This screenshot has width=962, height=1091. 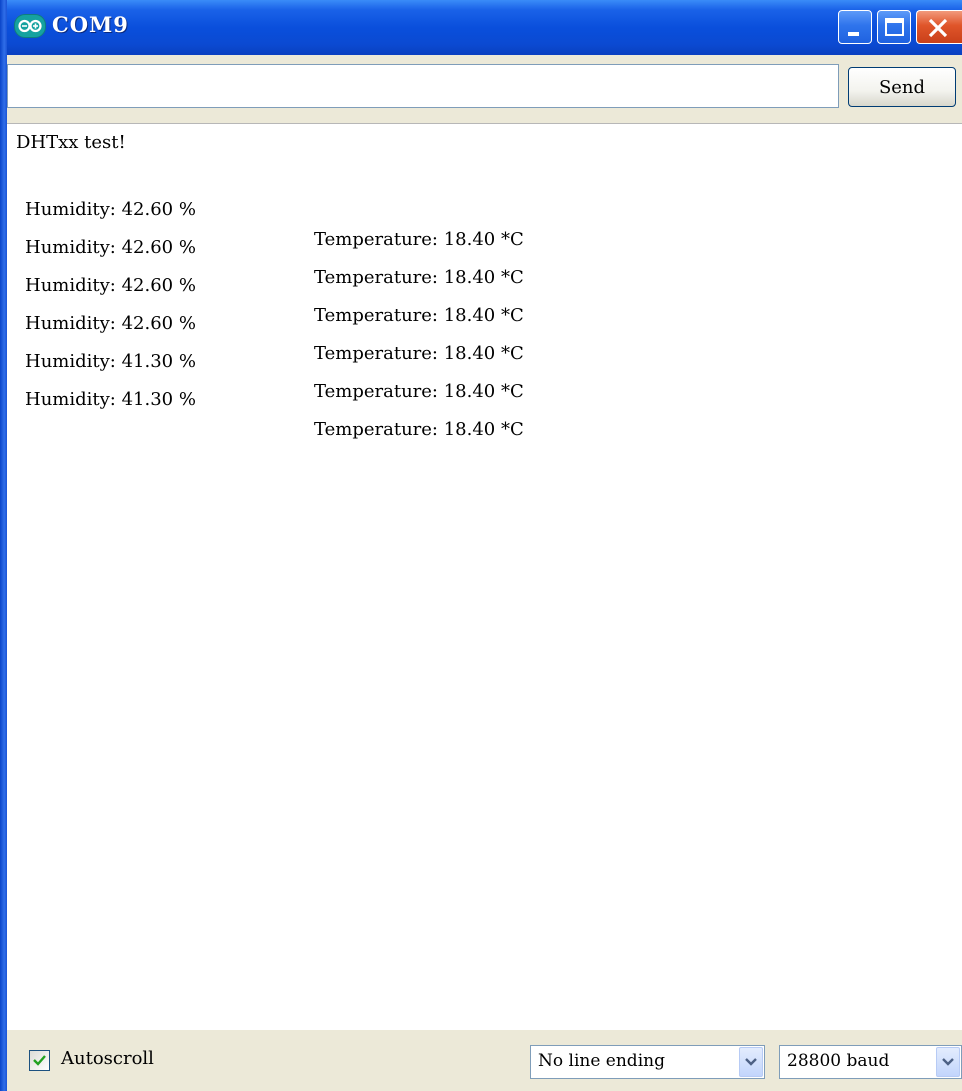 I want to click on maximize-icon, so click(x=894, y=27).